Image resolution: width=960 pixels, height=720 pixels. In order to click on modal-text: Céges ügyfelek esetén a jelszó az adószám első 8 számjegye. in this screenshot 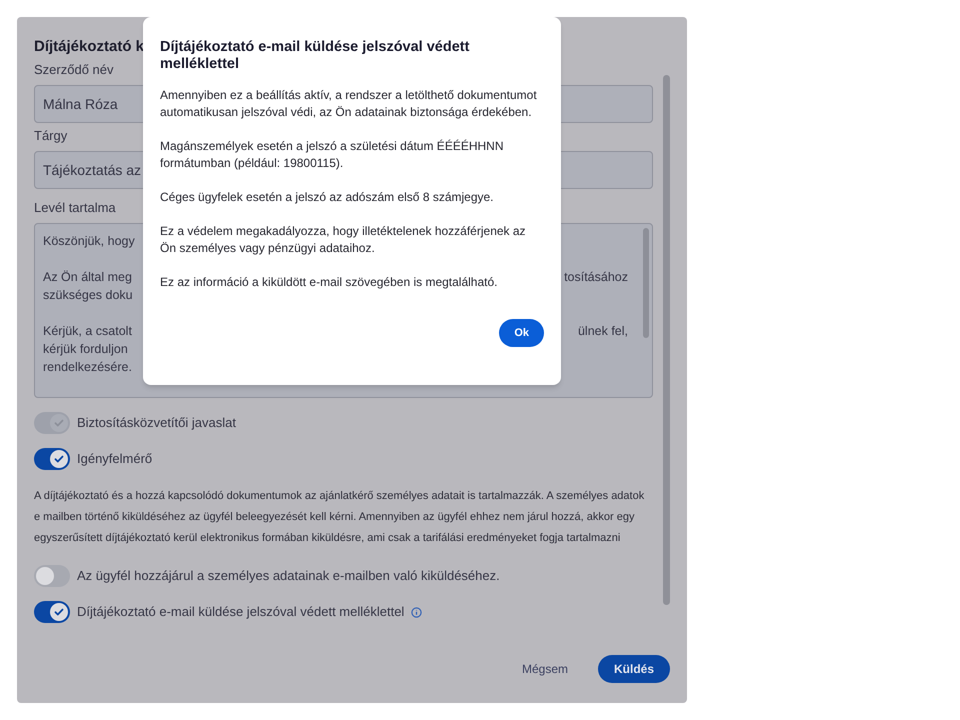, I will do `click(327, 197)`.